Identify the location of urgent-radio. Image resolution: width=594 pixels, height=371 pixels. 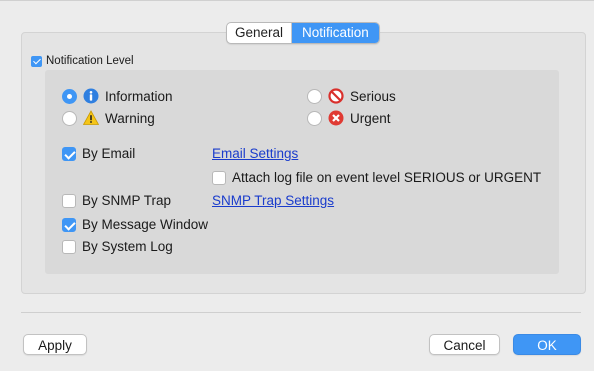
(314, 118).